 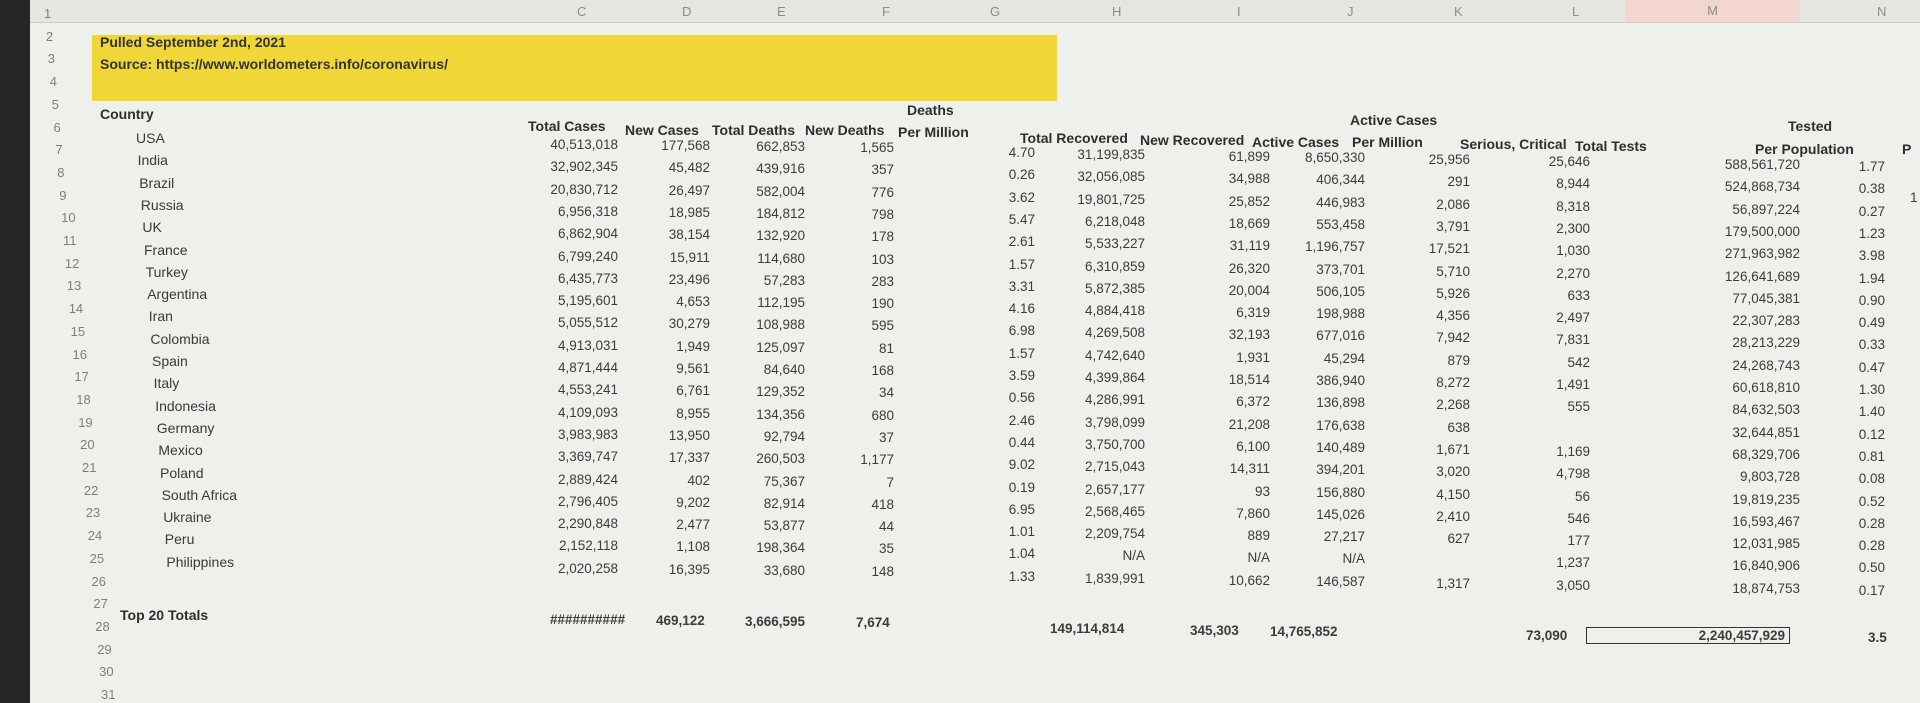 What do you see at coordinates (95, 444) in the screenshot?
I see `row-number: 20` at bounding box center [95, 444].